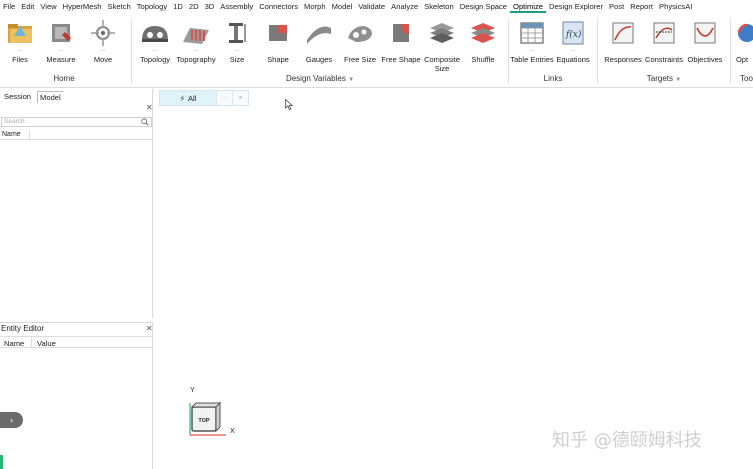  I want to click on menu-assembly: Assembly, so click(236, 6).